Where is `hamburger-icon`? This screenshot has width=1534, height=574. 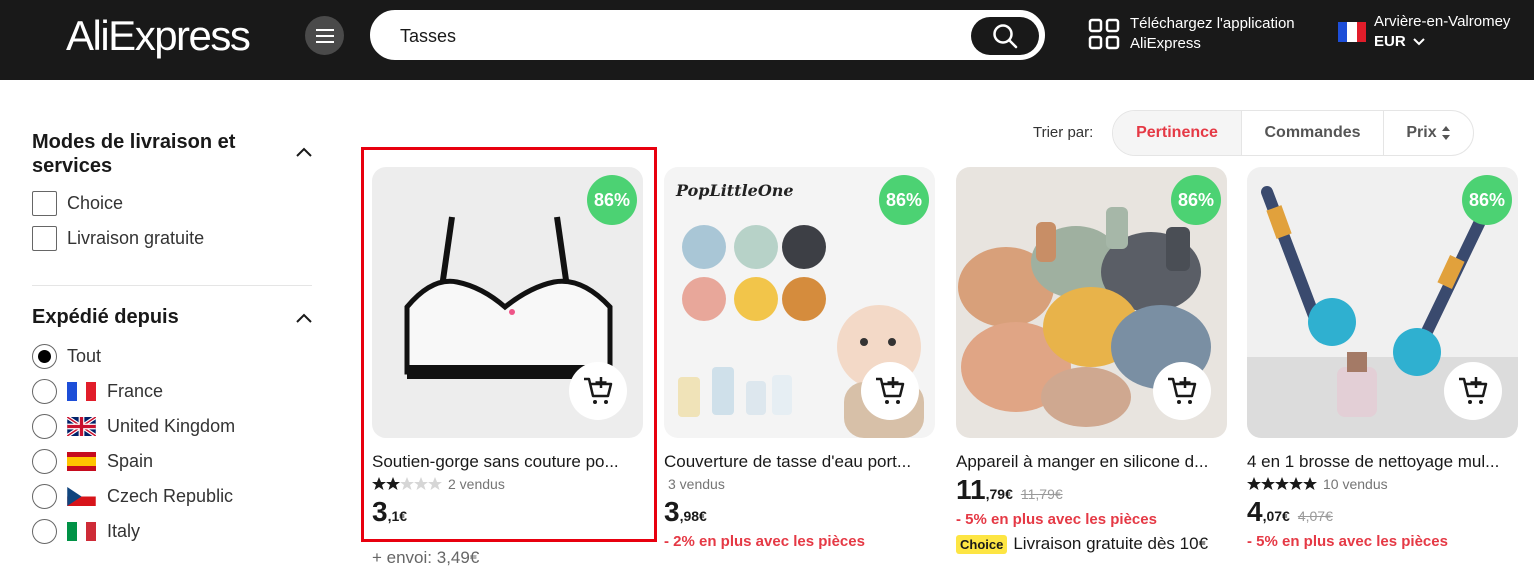 hamburger-icon is located at coordinates (324, 35).